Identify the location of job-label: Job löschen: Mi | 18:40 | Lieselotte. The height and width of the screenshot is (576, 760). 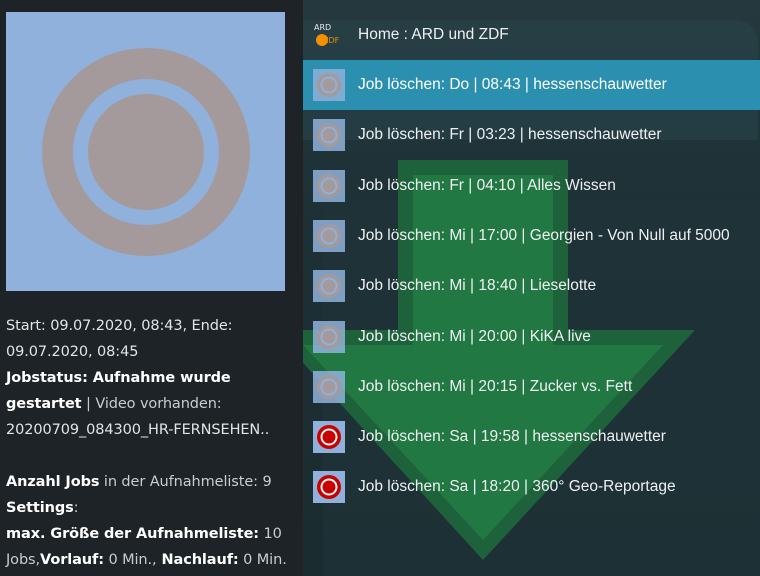
(477, 286).